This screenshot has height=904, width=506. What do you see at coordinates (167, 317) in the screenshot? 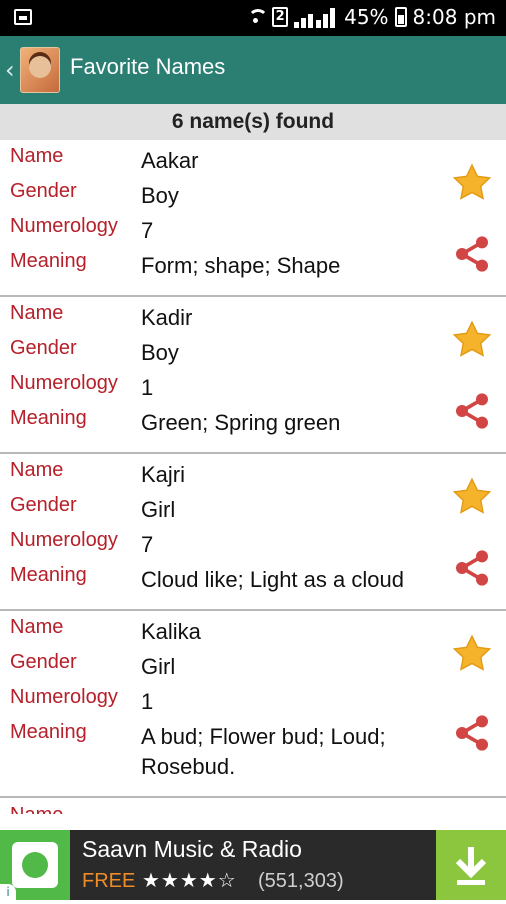
I see `name-value: Kadir` at bounding box center [167, 317].